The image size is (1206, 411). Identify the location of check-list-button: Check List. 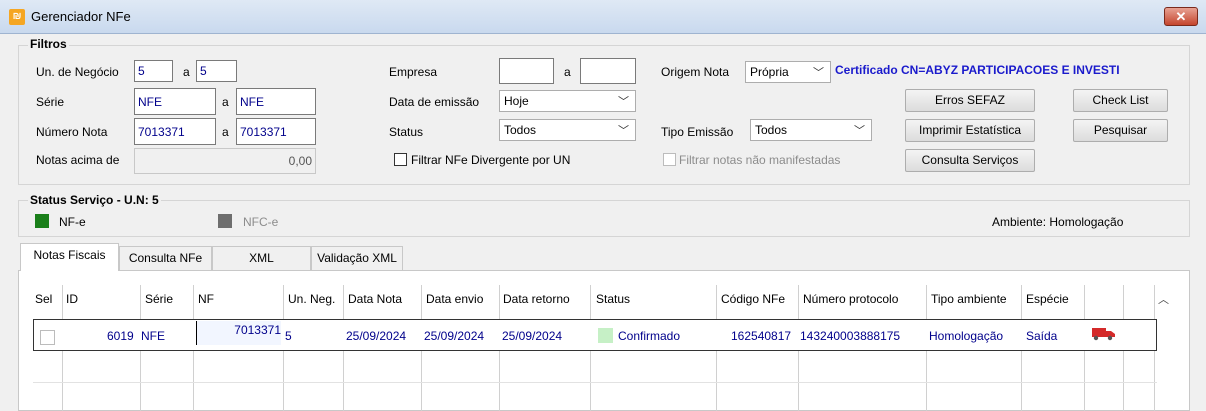
(1120, 100).